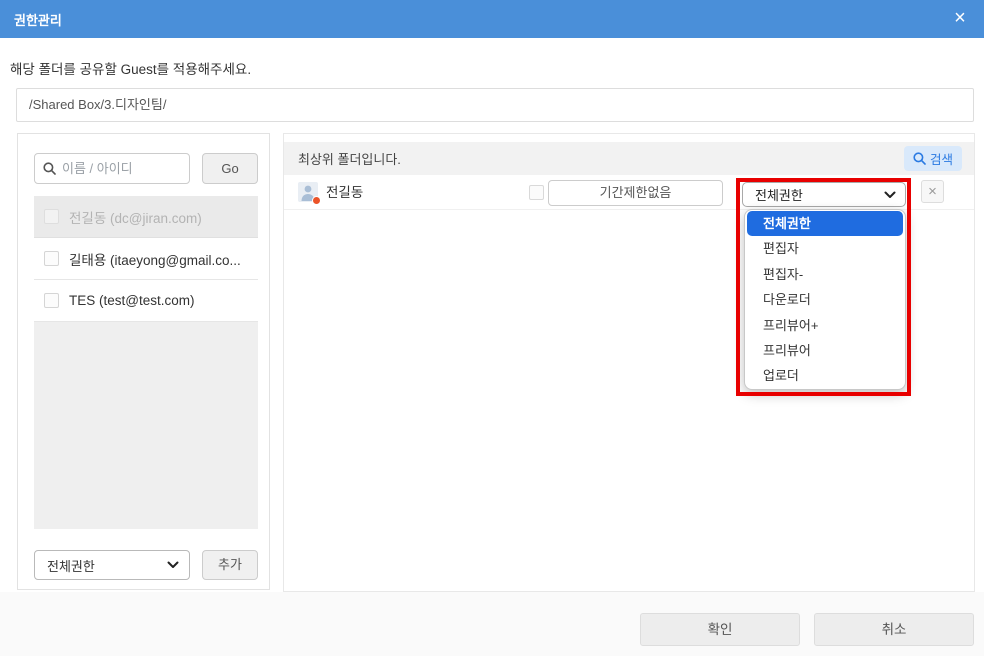  Describe the element at coordinates (825, 375) in the screenshot. I see `dropdown-option: 업로더` at that location.